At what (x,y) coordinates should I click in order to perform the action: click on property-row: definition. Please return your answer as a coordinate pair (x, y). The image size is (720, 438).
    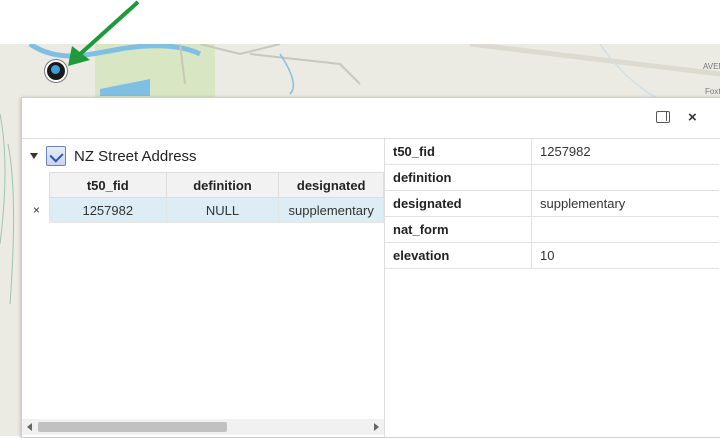
    Looking at the image, I should click on (552, 177).